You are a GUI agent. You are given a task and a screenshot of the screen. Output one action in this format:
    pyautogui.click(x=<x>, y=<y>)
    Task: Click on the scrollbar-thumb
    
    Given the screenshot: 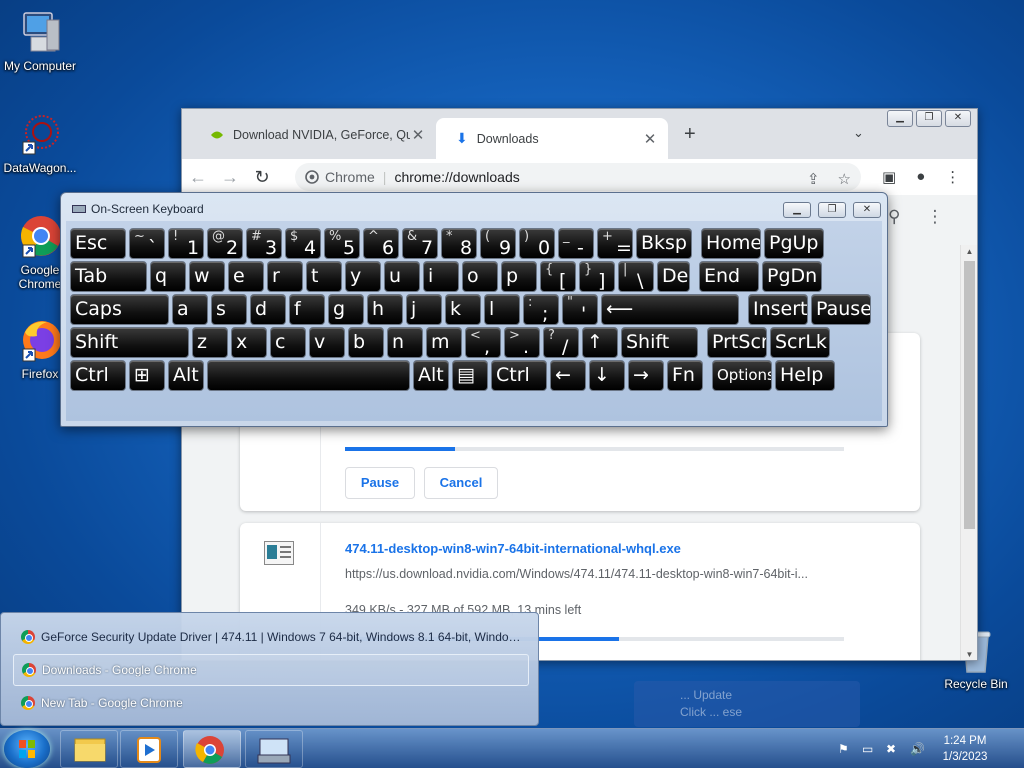 What is the action you would take?
    pyautogui.click(x=969, y=395)
    